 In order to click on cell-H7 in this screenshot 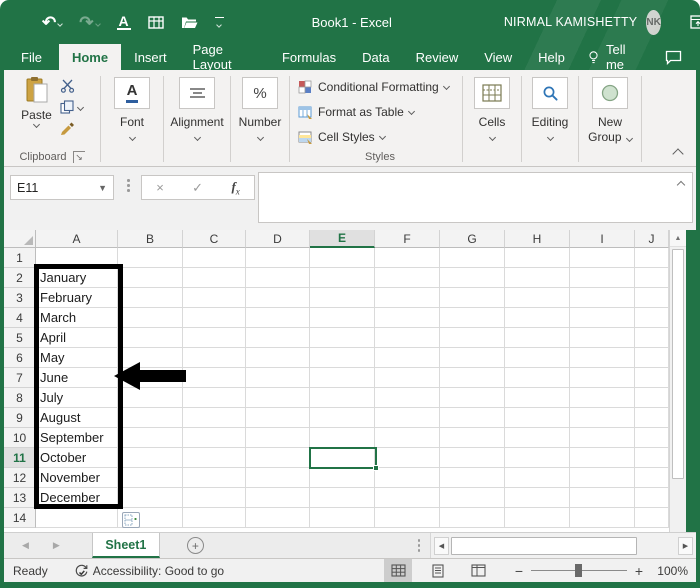, I will do `click(537, 378)`.